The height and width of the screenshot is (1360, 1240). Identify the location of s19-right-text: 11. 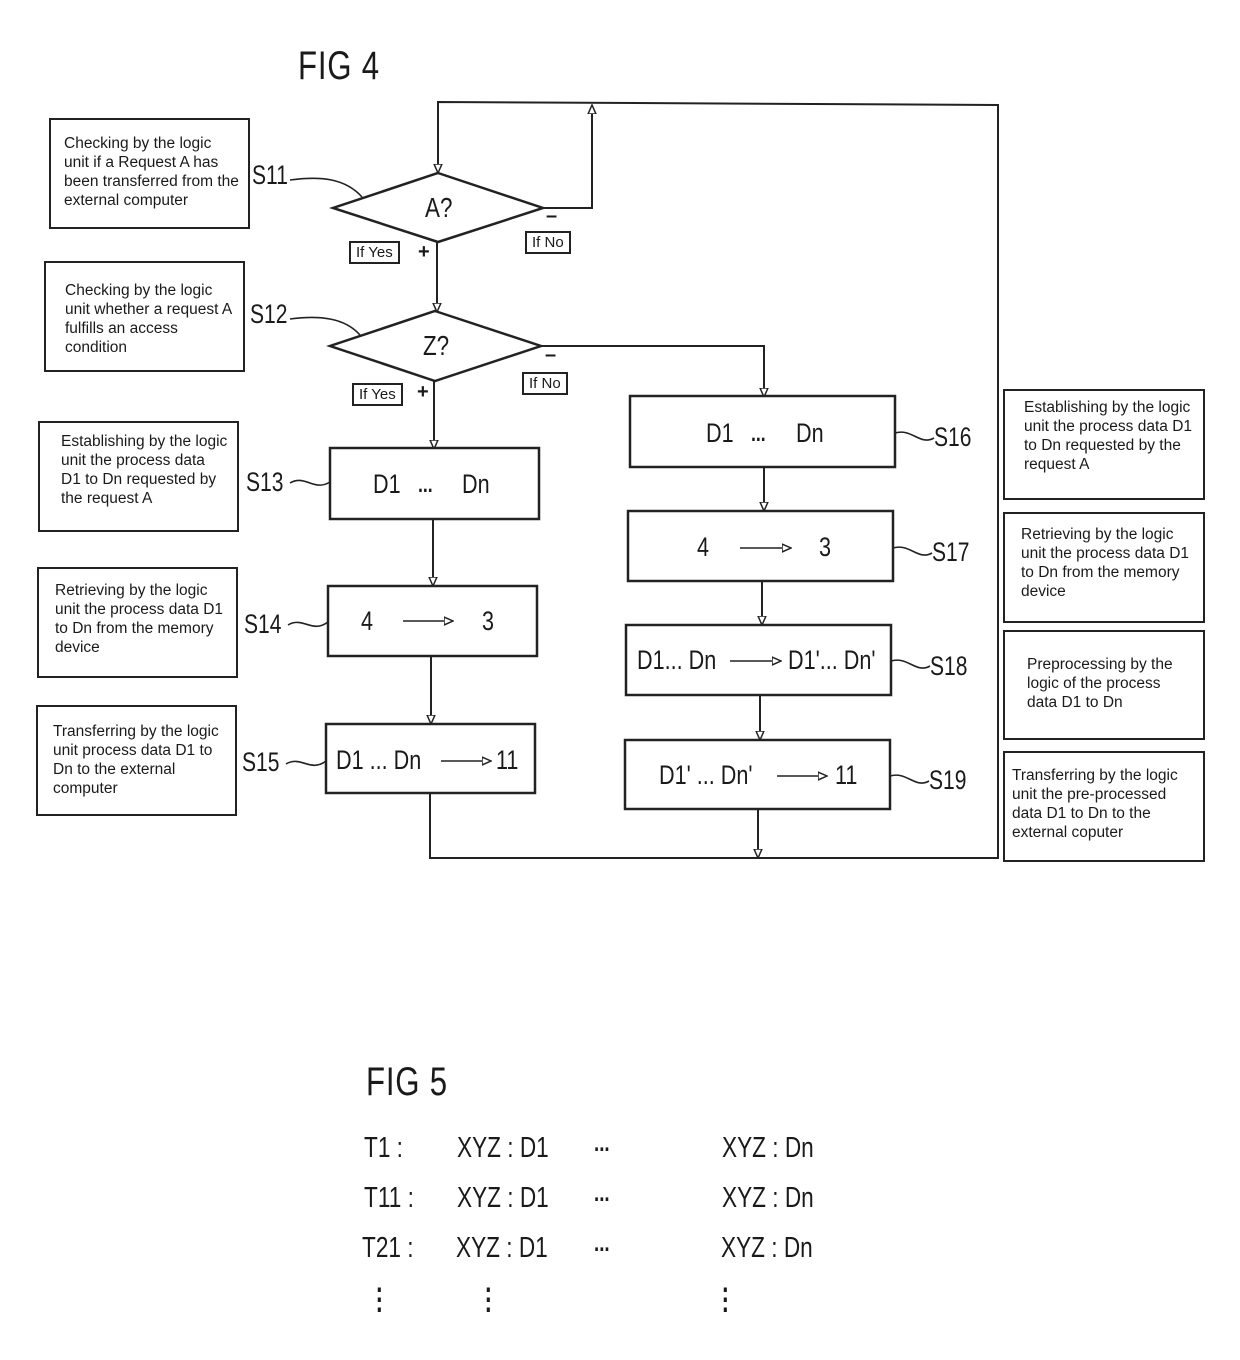
(846, 775).